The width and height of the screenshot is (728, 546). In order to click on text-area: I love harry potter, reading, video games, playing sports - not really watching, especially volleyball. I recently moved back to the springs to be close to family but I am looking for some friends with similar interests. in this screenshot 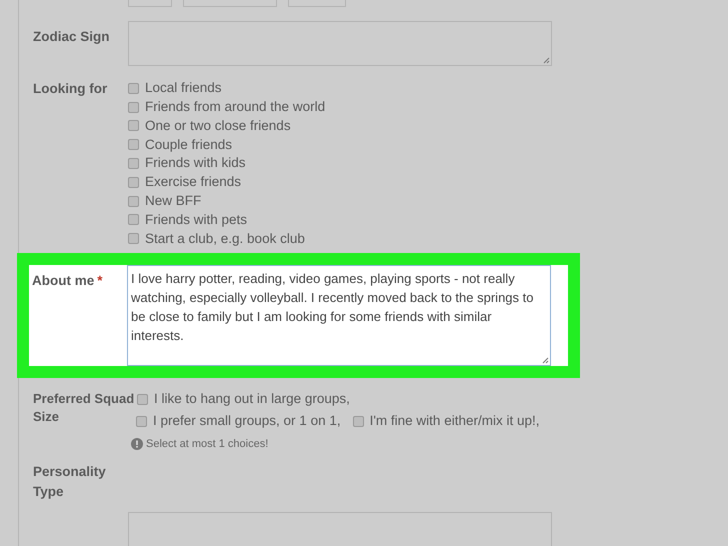, I will do `click(339, 315)`.